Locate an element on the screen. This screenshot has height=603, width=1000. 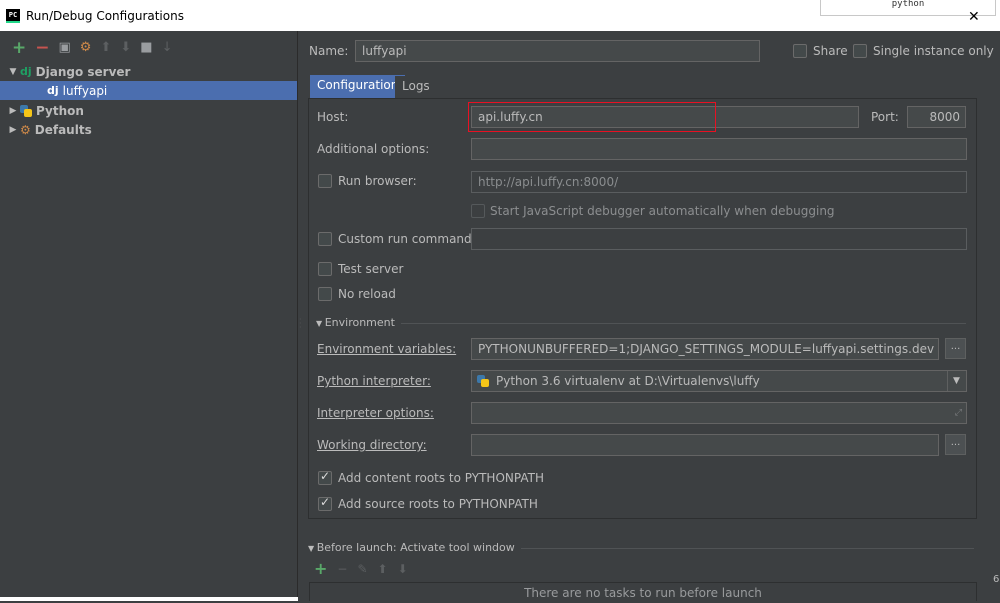
tree-item-luffyapi: dj luffyapi is located at coordinates (148, 90).